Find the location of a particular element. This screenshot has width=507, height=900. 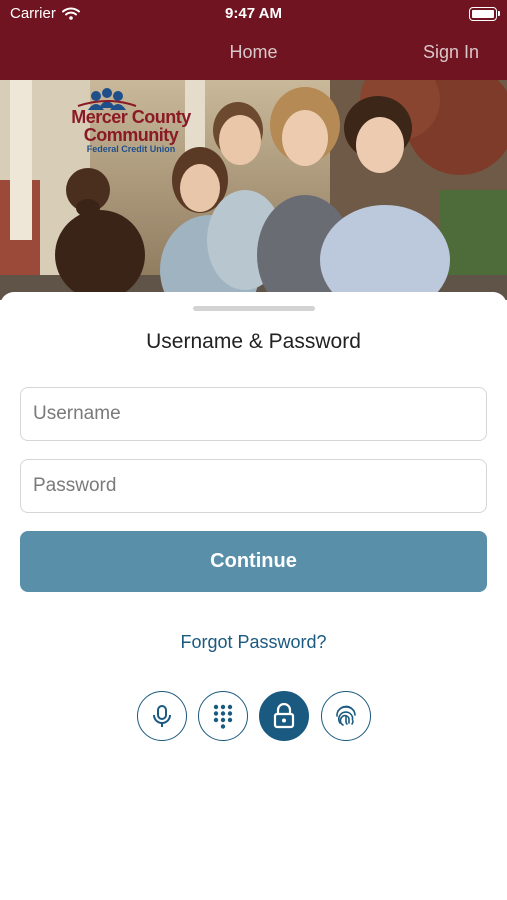

username-input is located at coordinates (253, 414).